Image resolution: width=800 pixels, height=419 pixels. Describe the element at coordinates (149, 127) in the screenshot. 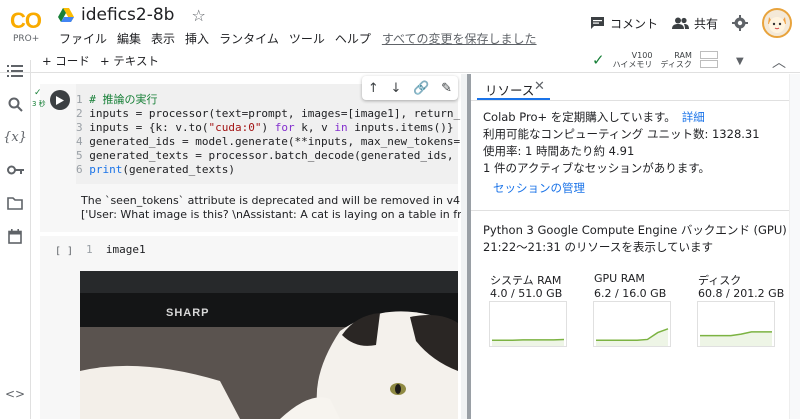

I see `code-token: inputs = {k: v.to(` at that location.